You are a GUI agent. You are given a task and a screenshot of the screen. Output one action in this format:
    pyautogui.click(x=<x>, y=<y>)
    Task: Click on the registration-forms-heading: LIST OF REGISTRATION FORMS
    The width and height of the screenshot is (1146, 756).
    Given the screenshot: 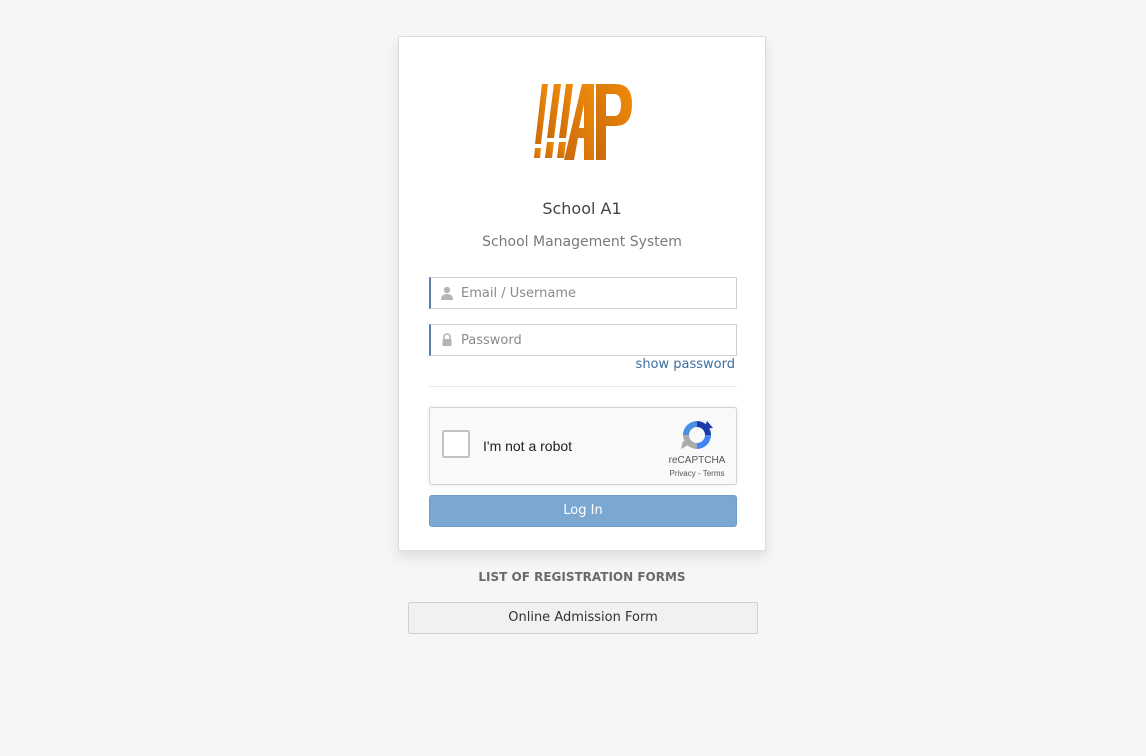 What is the action you would take?
    pyautogui.click(x=582, y=577)
    